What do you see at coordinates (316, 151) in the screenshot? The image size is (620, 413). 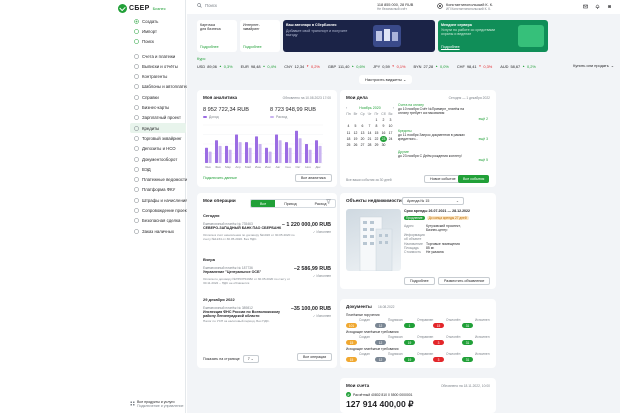 I see `bar-Доход-Дек` at bounding box center [316, 151].